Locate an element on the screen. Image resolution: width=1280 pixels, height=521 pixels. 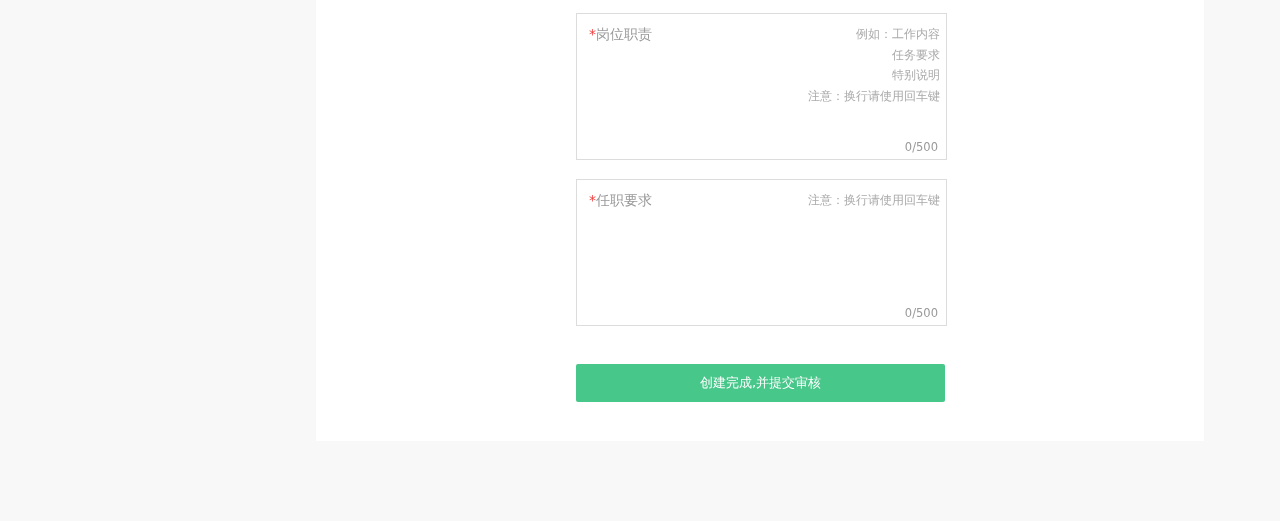
field-label: *任职要求 is located at coordinates (620, 200).